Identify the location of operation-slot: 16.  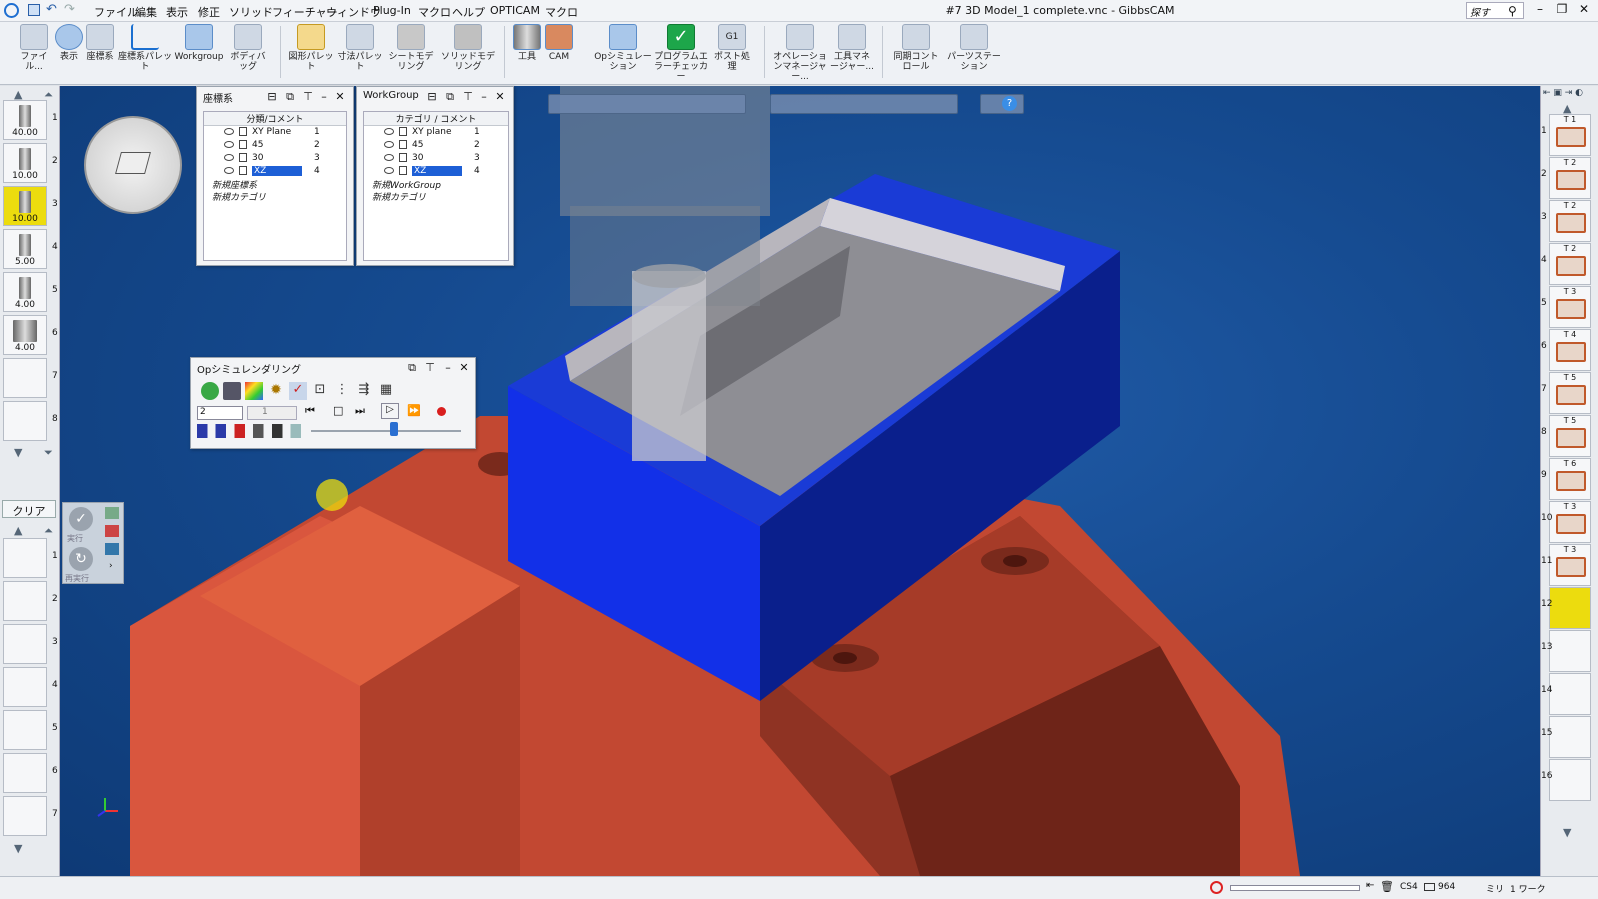
(1566, 780).